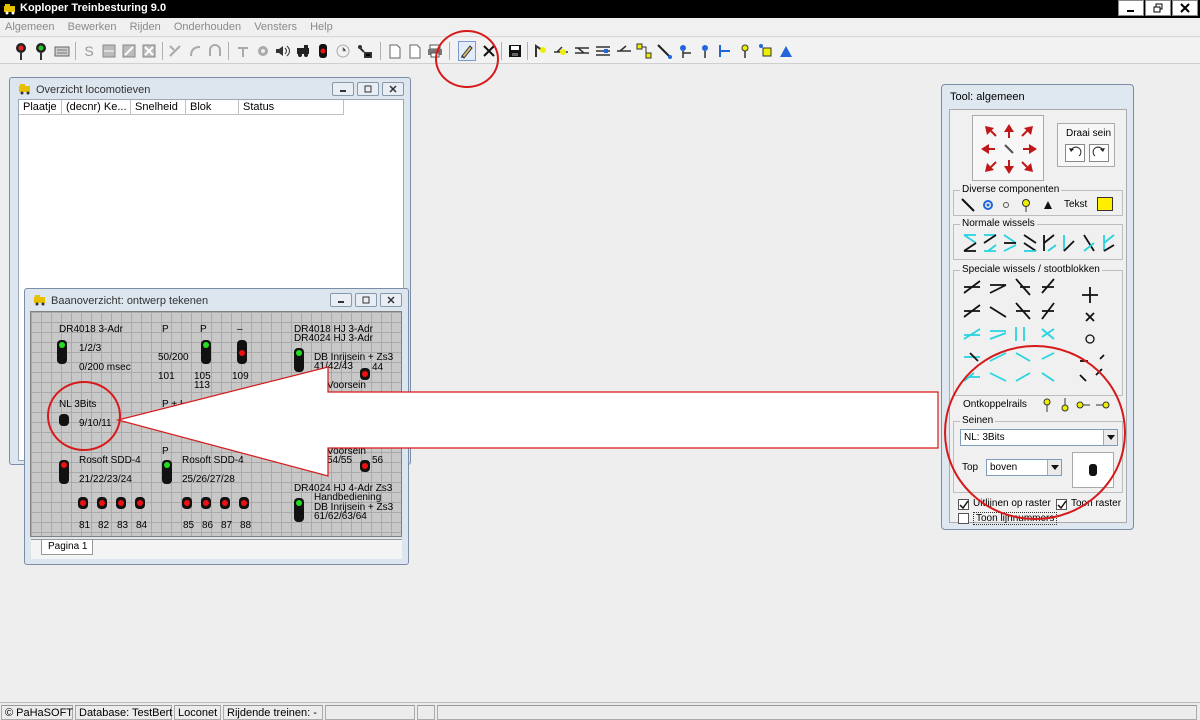  Describe the element at coordinates (527, 421) in the screenshot. I see `annotation-arrow` at that location.